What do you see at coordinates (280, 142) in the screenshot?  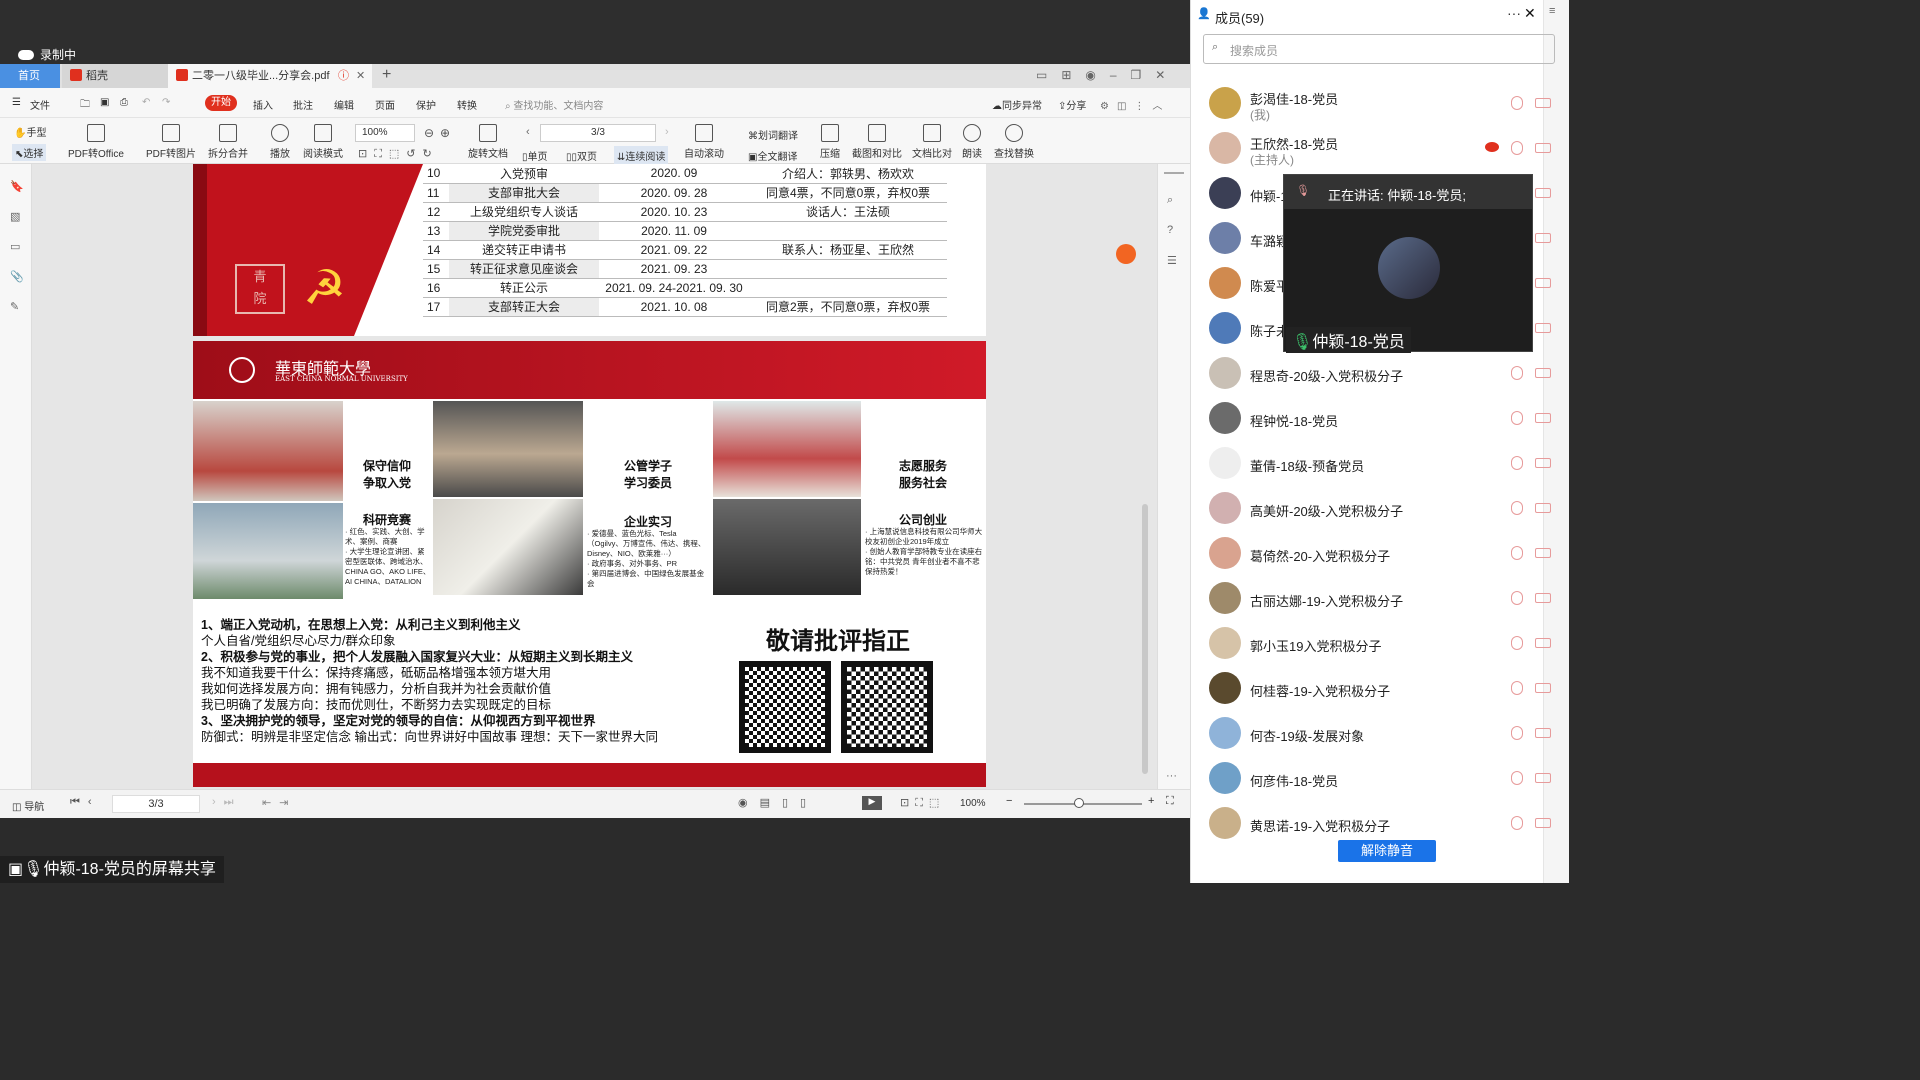 I see `play-button: 播放` at bounding box center [280, 142].